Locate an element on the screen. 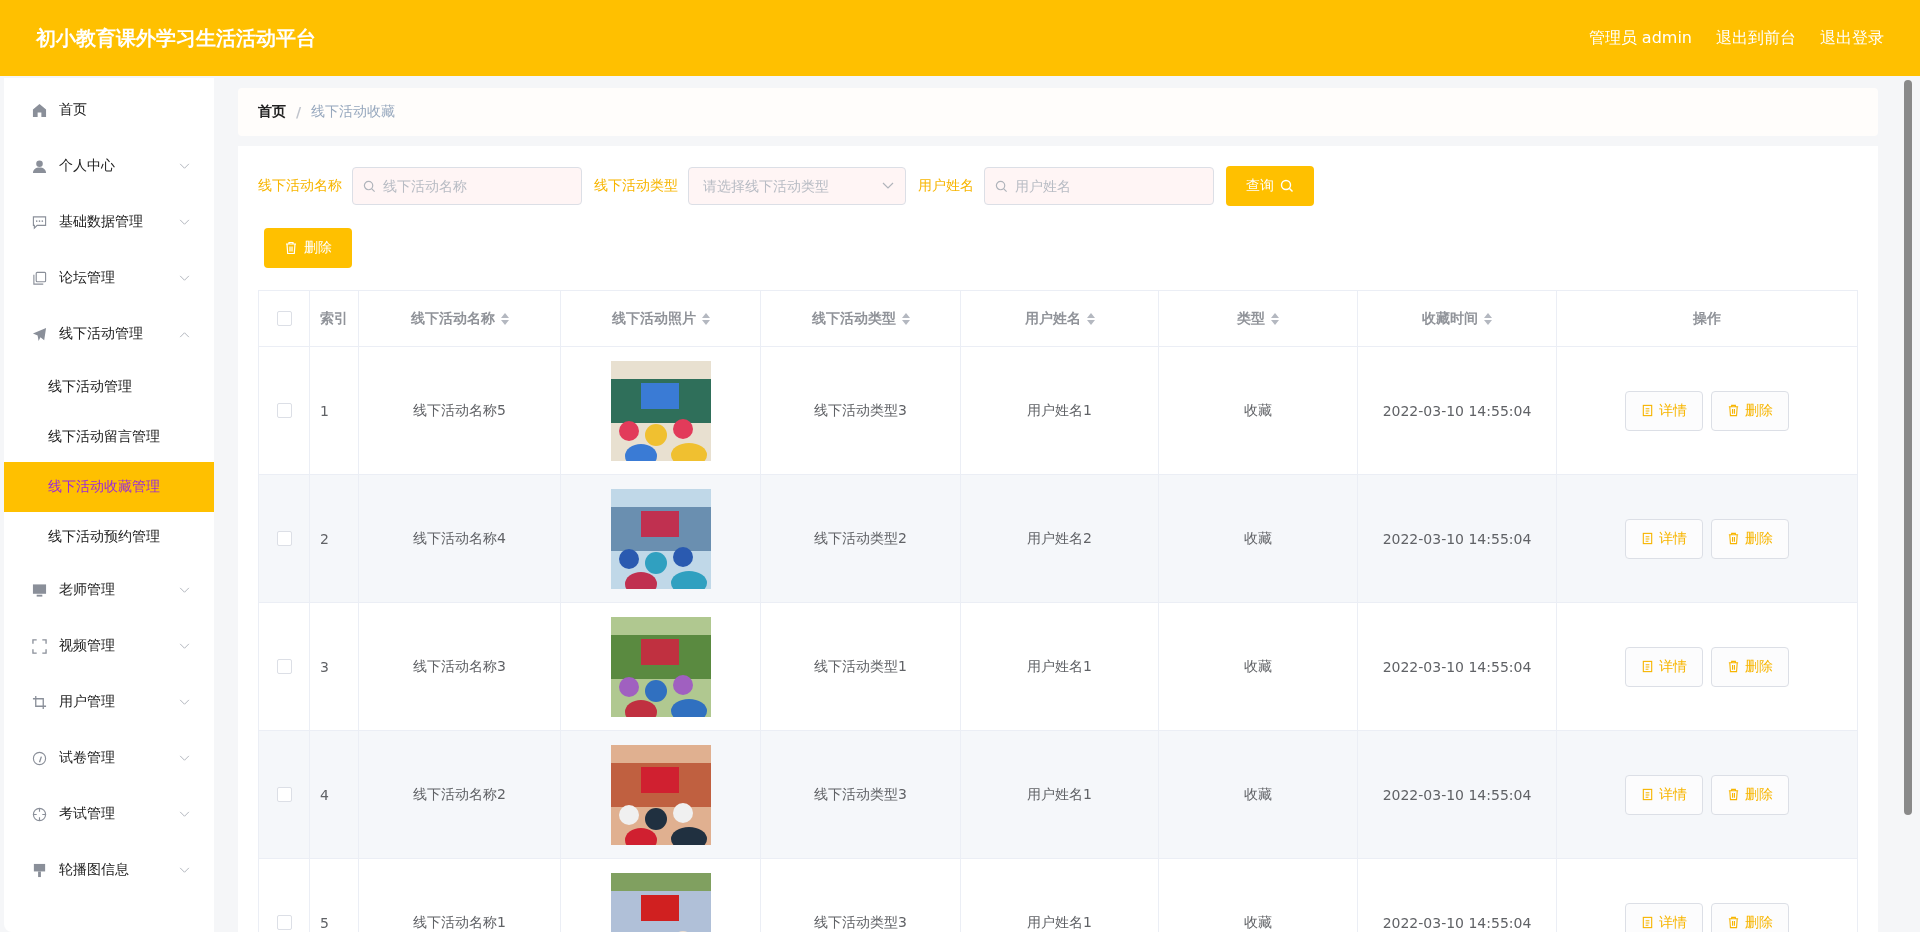 Image resolution: width=1920 pixels, height=932 pixels. submenu-item: 线下活动预约管理 is located at coordinates (109, 537).